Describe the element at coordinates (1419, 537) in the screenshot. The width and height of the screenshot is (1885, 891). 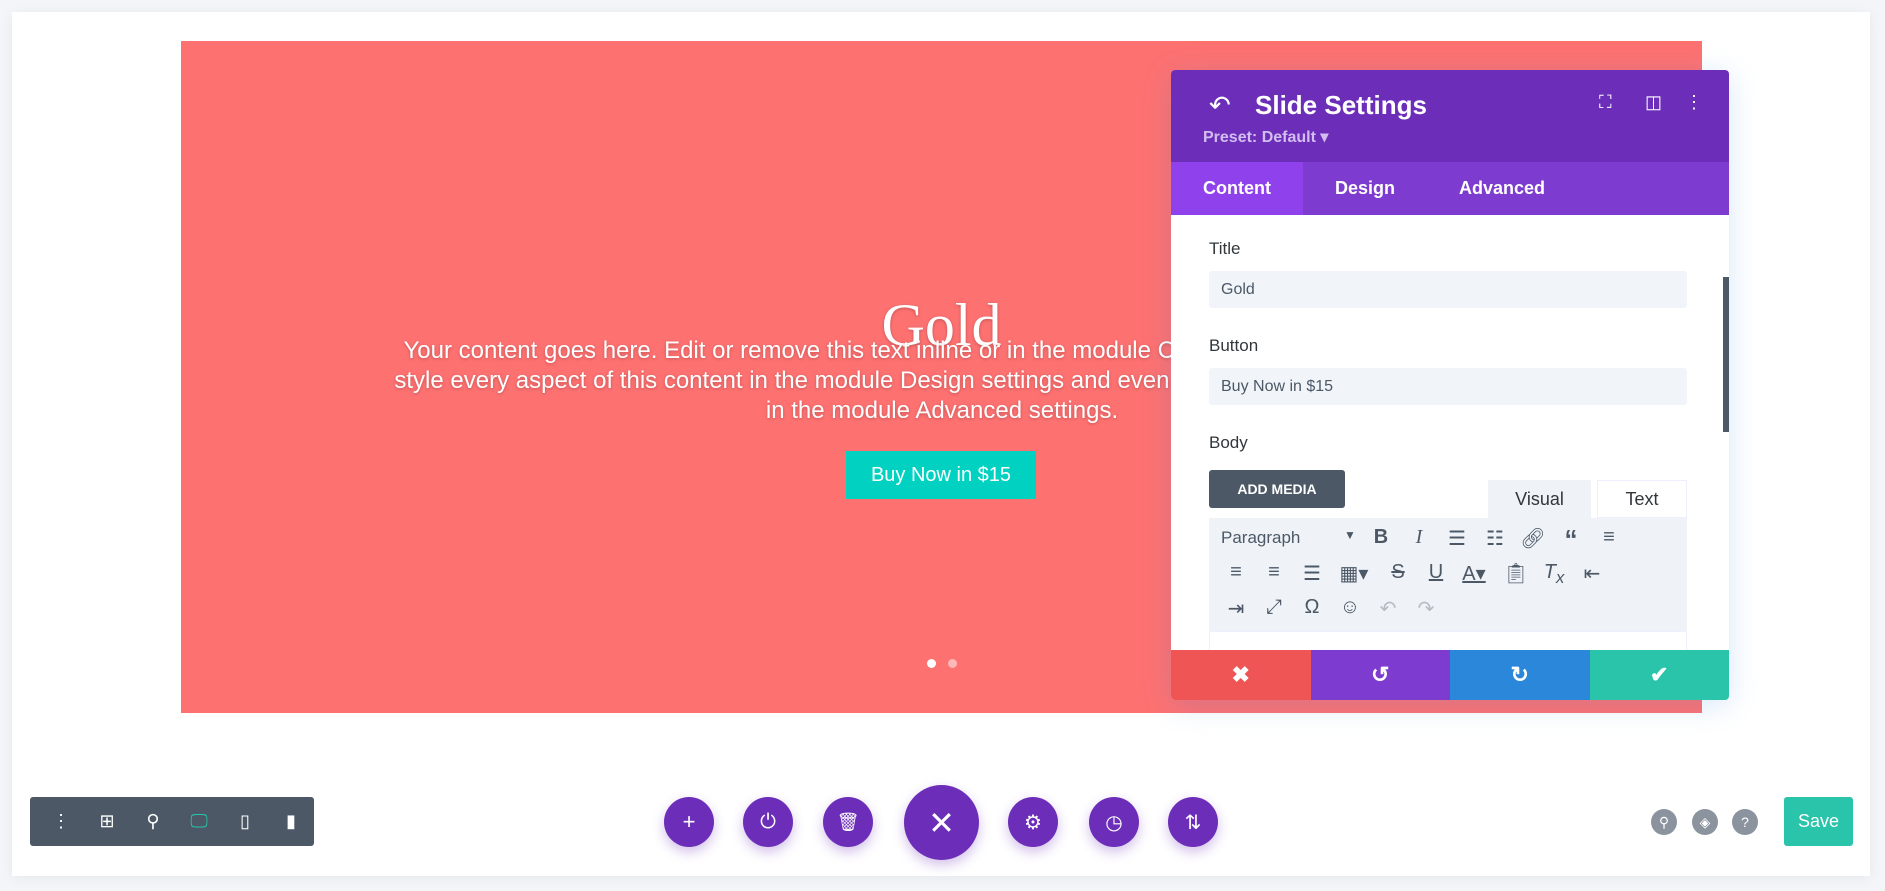
I see `italic-icon: I` at that location.